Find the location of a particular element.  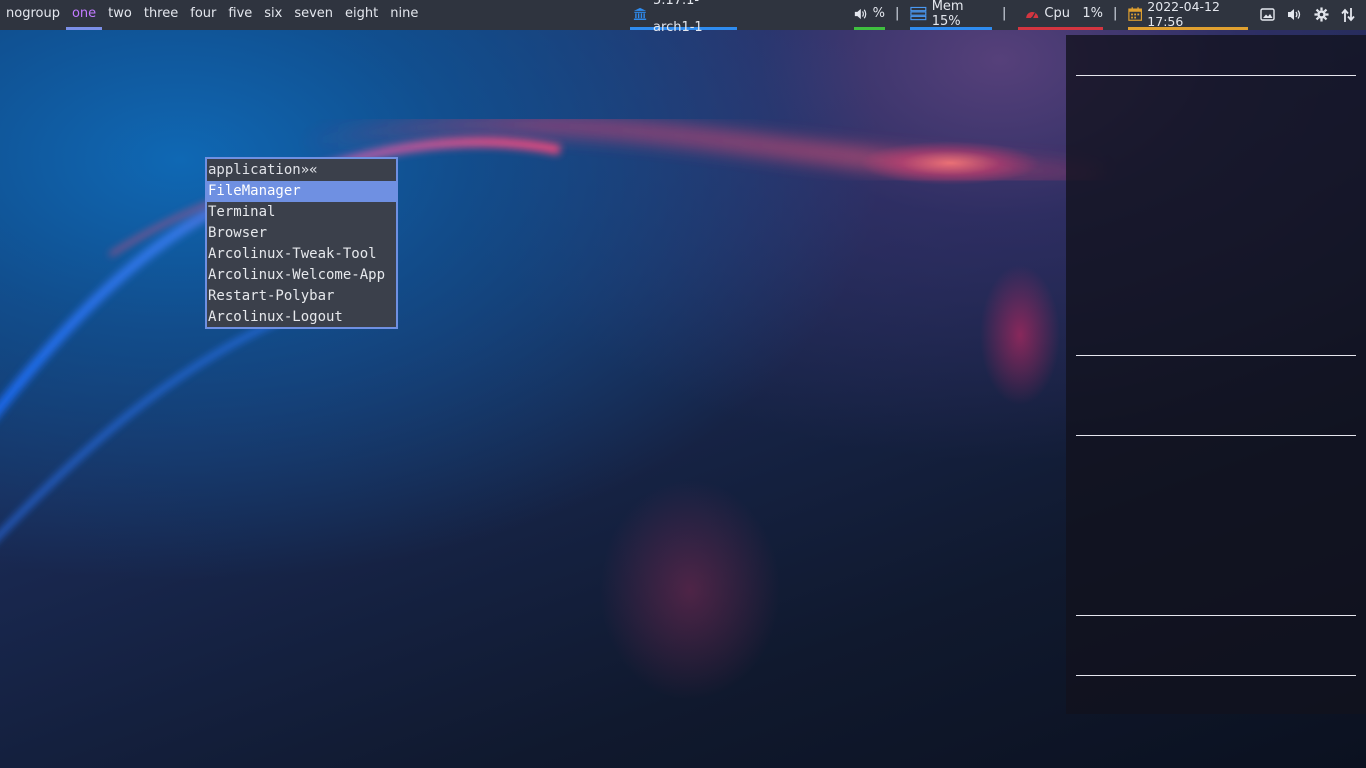

server-icon is located at coordinates (918, 13).